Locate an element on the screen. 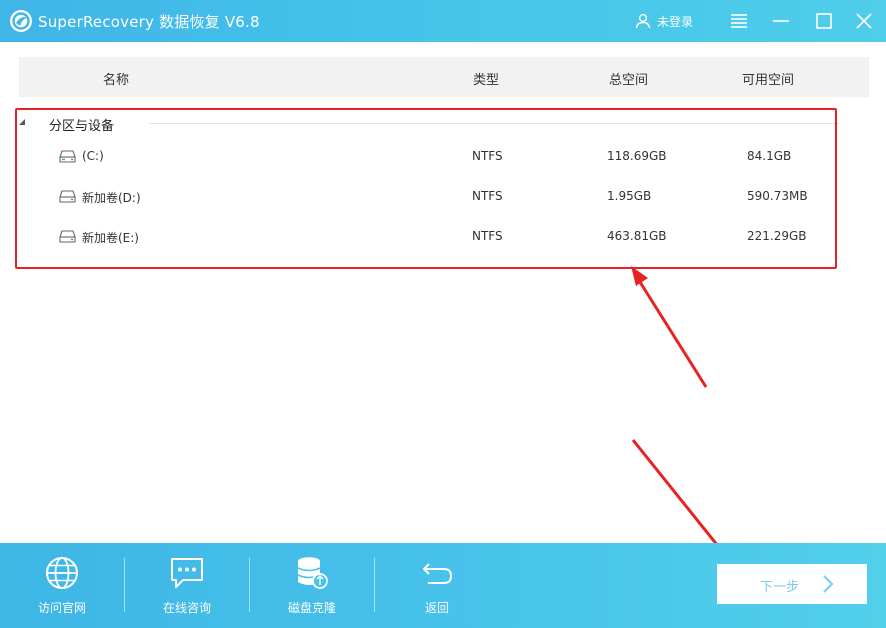 The height and width of the screenshot is (628, 886). drive-available-space: 84.1GB is located at coordinates (769, 156).